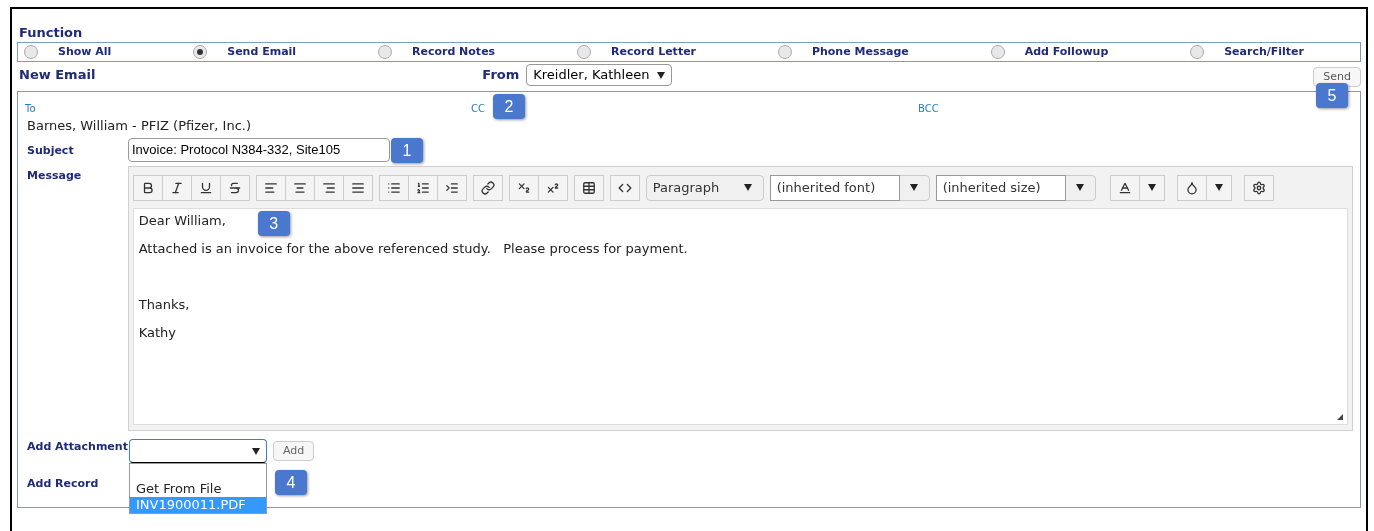 Image resolution: width=1374 pixels, height=531 pixels. I want to click on align-right-icon, so click(328, 187).